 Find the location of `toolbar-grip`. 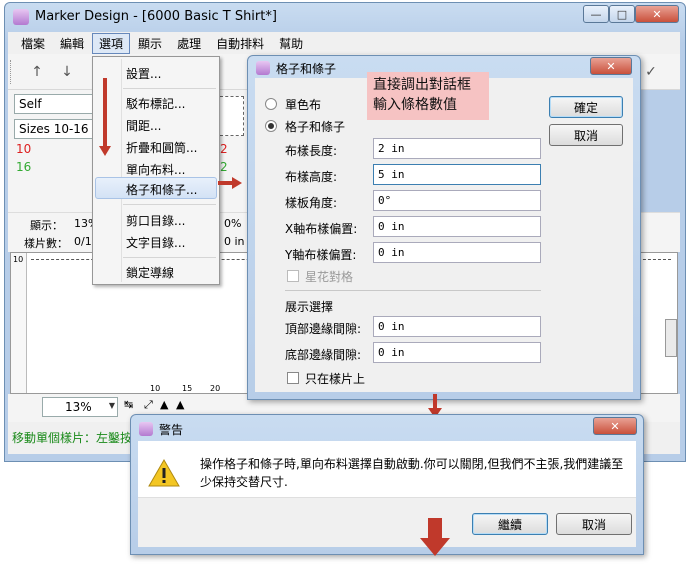

toolbar-grip is located at coordinates (11, 72).